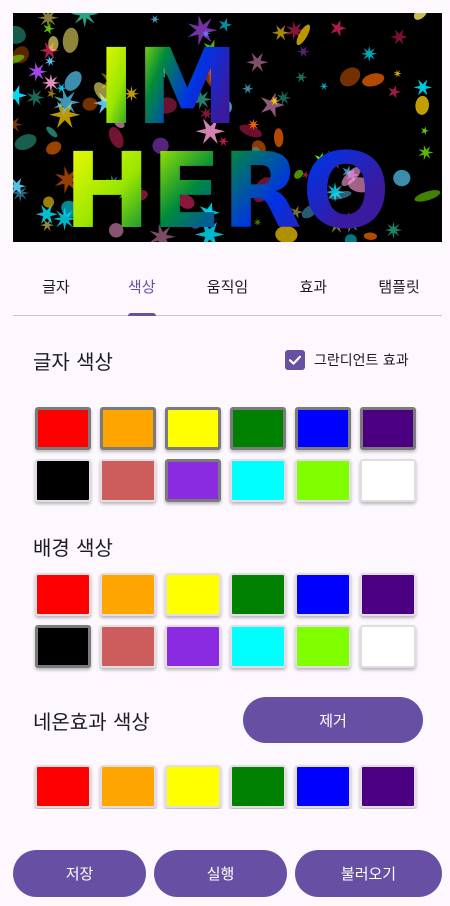  I want to click on tab-motion: 움직임, so click(228, 289).